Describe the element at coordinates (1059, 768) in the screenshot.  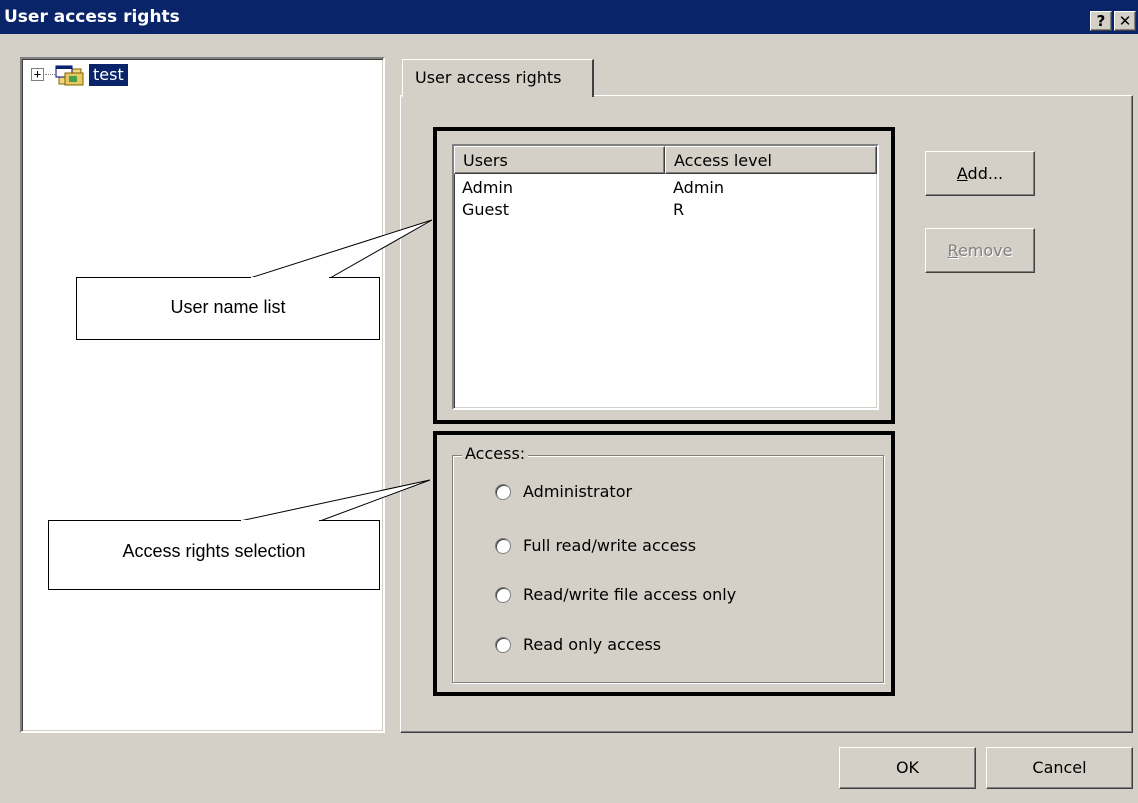
I see `cancel-button: Cancel` at that location.